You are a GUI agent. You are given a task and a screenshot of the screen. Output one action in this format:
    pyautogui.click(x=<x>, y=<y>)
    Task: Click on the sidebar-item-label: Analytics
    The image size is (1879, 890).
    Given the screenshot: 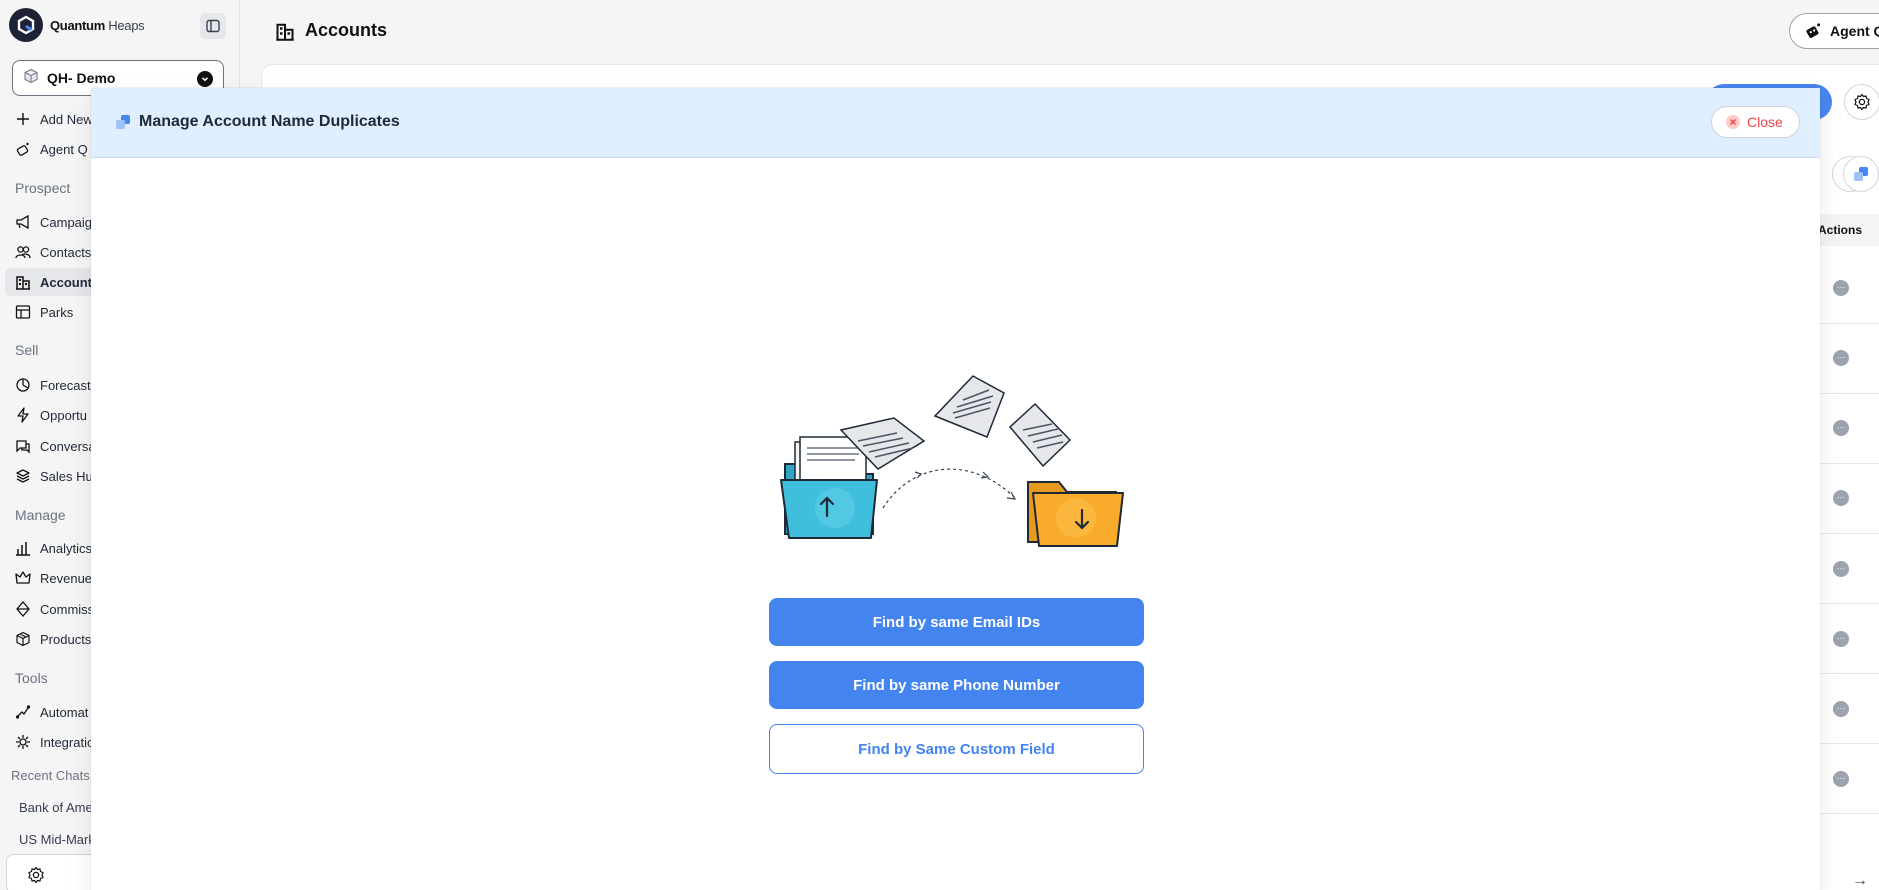 What is the action you would take?
    pyautogui.click(x=66, y=548)
    